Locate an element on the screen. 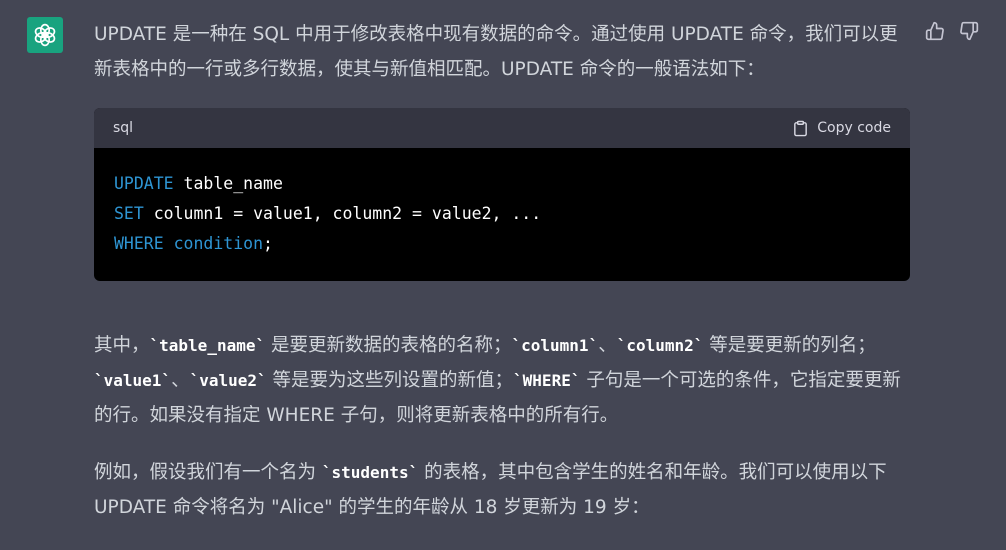 The width and height of the screenshot is (1006, 550). feedback-buttons is located at coordinates (952, 31).